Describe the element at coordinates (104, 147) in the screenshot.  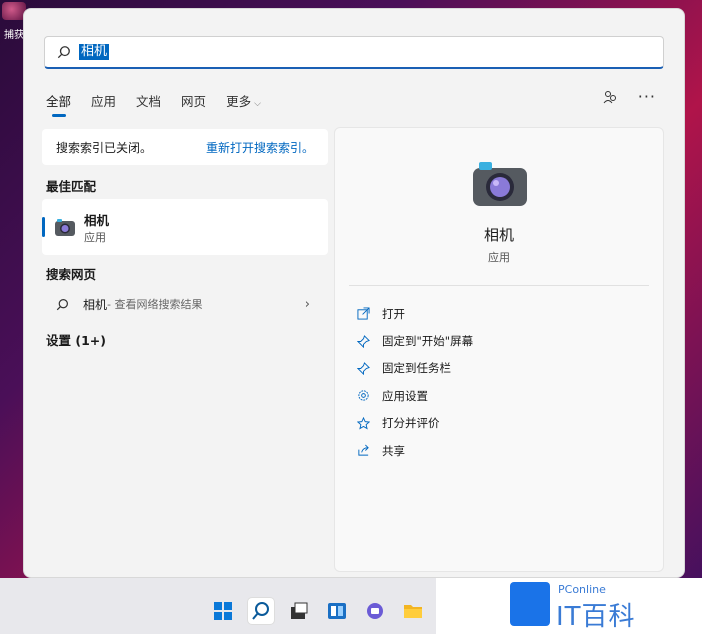
I see `notice-text: 搜索索引已关闭。` at that location.